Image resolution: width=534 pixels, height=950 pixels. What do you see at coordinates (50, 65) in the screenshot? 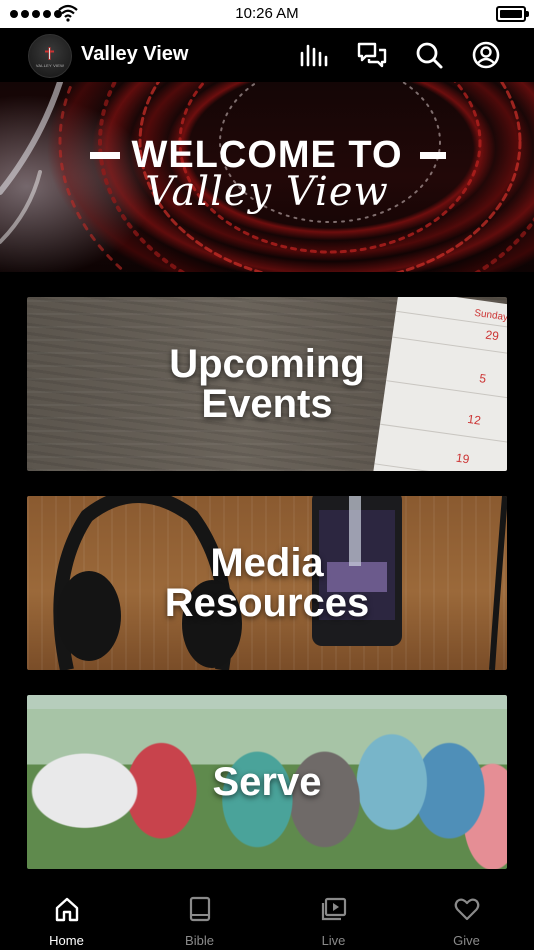
I see `logo-text: VALLEY VIEW` at bounding box center [50, 65].